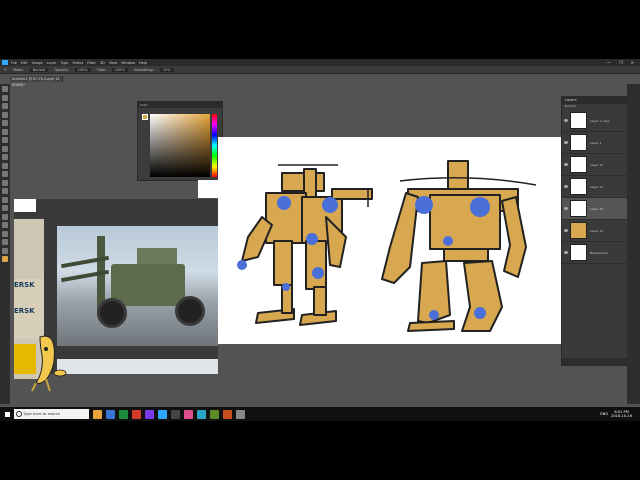  Describe the element at coordinates (24, 63) in the screenshot. I see `menu-edit: Edit` at that location.